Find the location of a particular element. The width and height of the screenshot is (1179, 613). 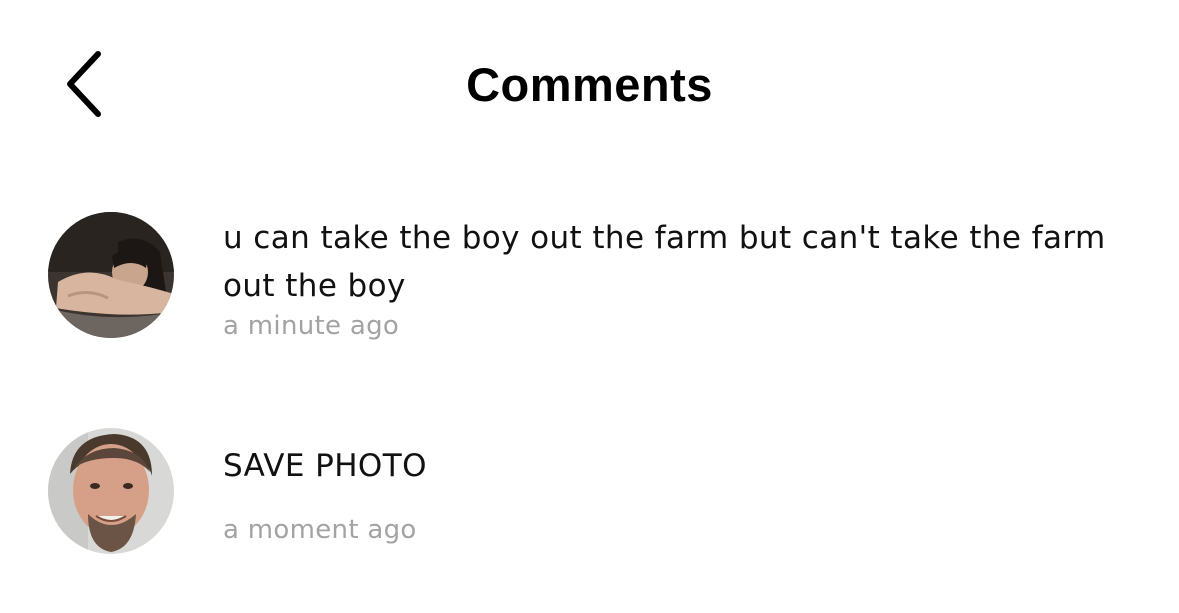

page-title: Comments is located at coordinates (589, 84).